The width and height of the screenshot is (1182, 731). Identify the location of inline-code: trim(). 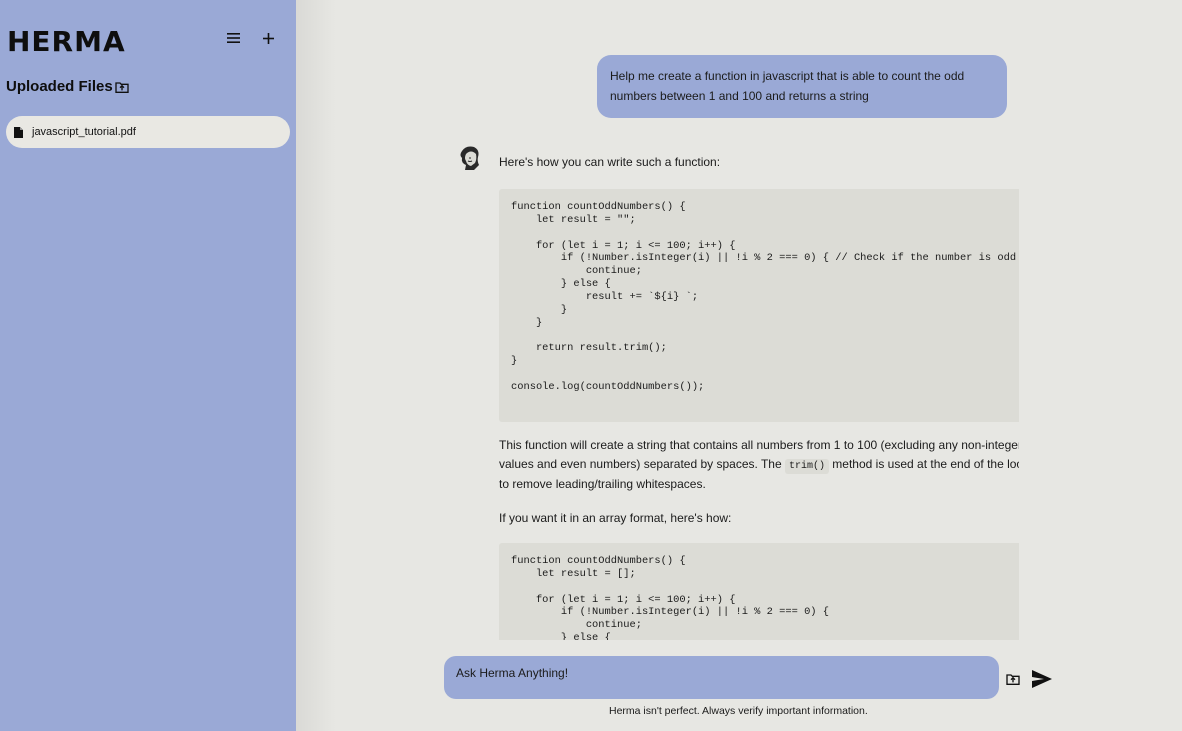
(806, 466).